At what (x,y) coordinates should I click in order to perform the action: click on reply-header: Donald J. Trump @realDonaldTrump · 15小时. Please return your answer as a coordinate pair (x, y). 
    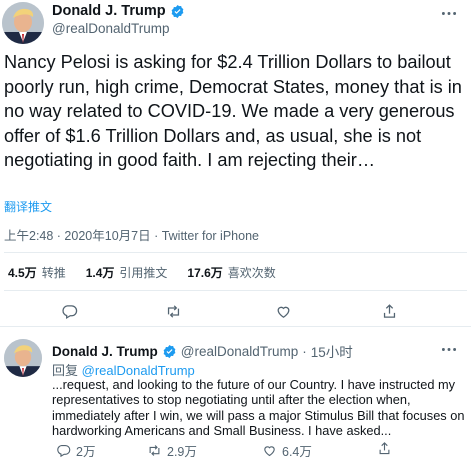
    Looking at the image, I should click on (202, 351).